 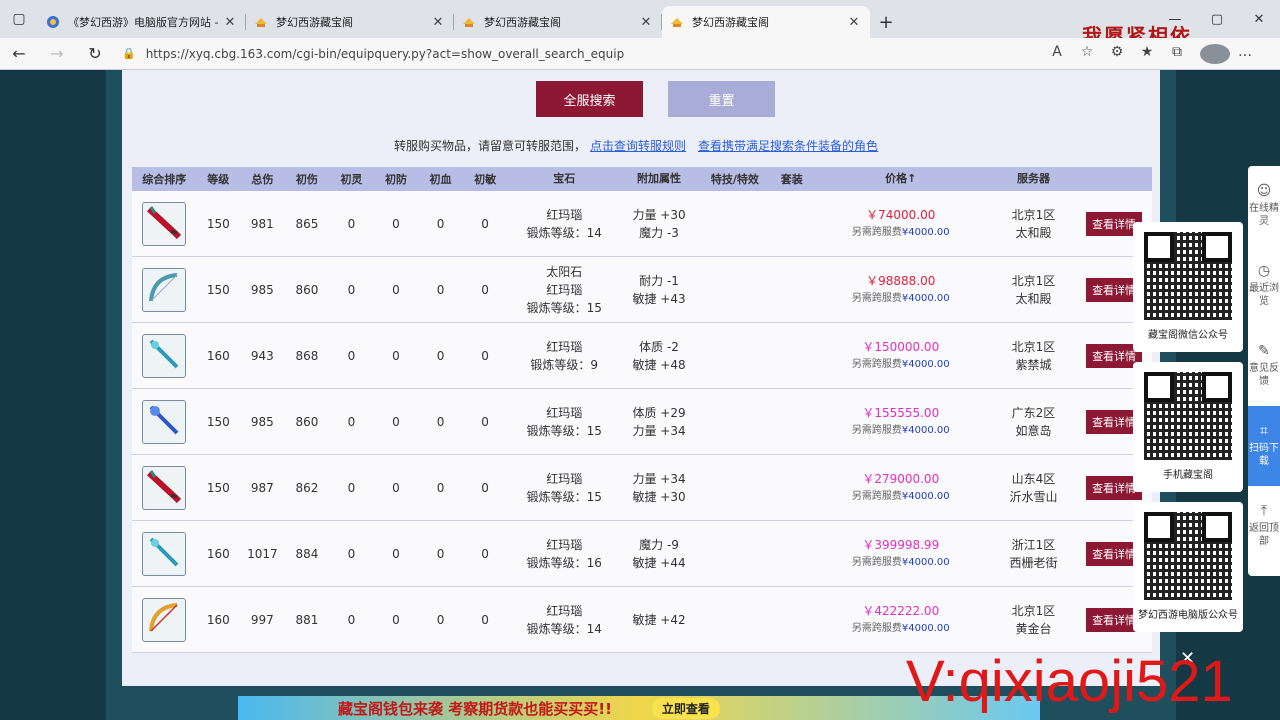 What do you see at coordinates (659, 298) in the screenshot?
I see `attr-line: 敏捷 +43` at bounding box center [659, 298].